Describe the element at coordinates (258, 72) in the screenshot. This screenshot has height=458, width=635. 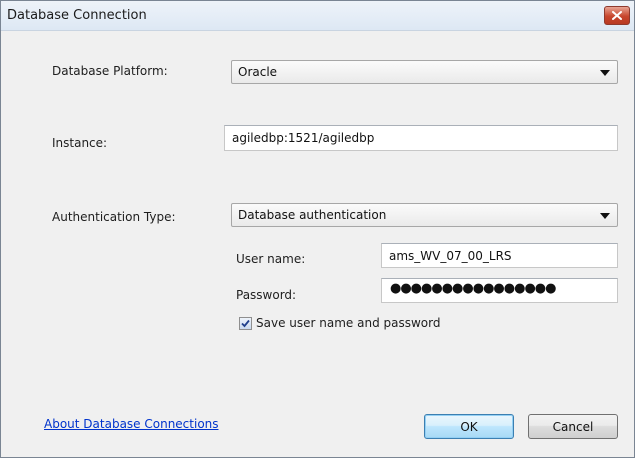
I see `platform-select-value: Oracle` at that location.